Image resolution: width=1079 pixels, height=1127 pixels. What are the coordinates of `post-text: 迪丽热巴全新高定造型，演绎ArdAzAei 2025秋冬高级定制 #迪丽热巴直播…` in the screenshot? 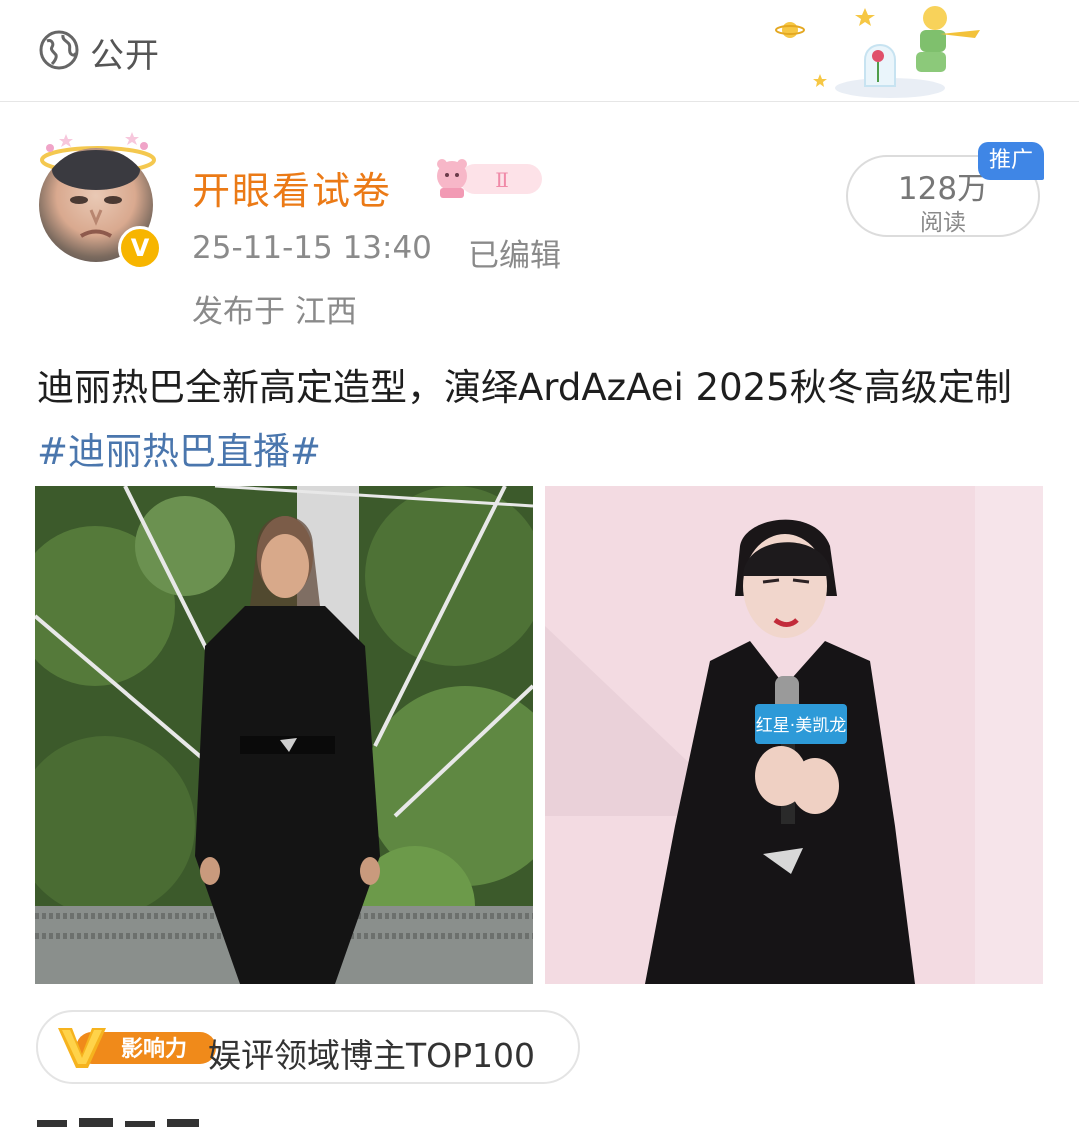 It's located at (537, 420).